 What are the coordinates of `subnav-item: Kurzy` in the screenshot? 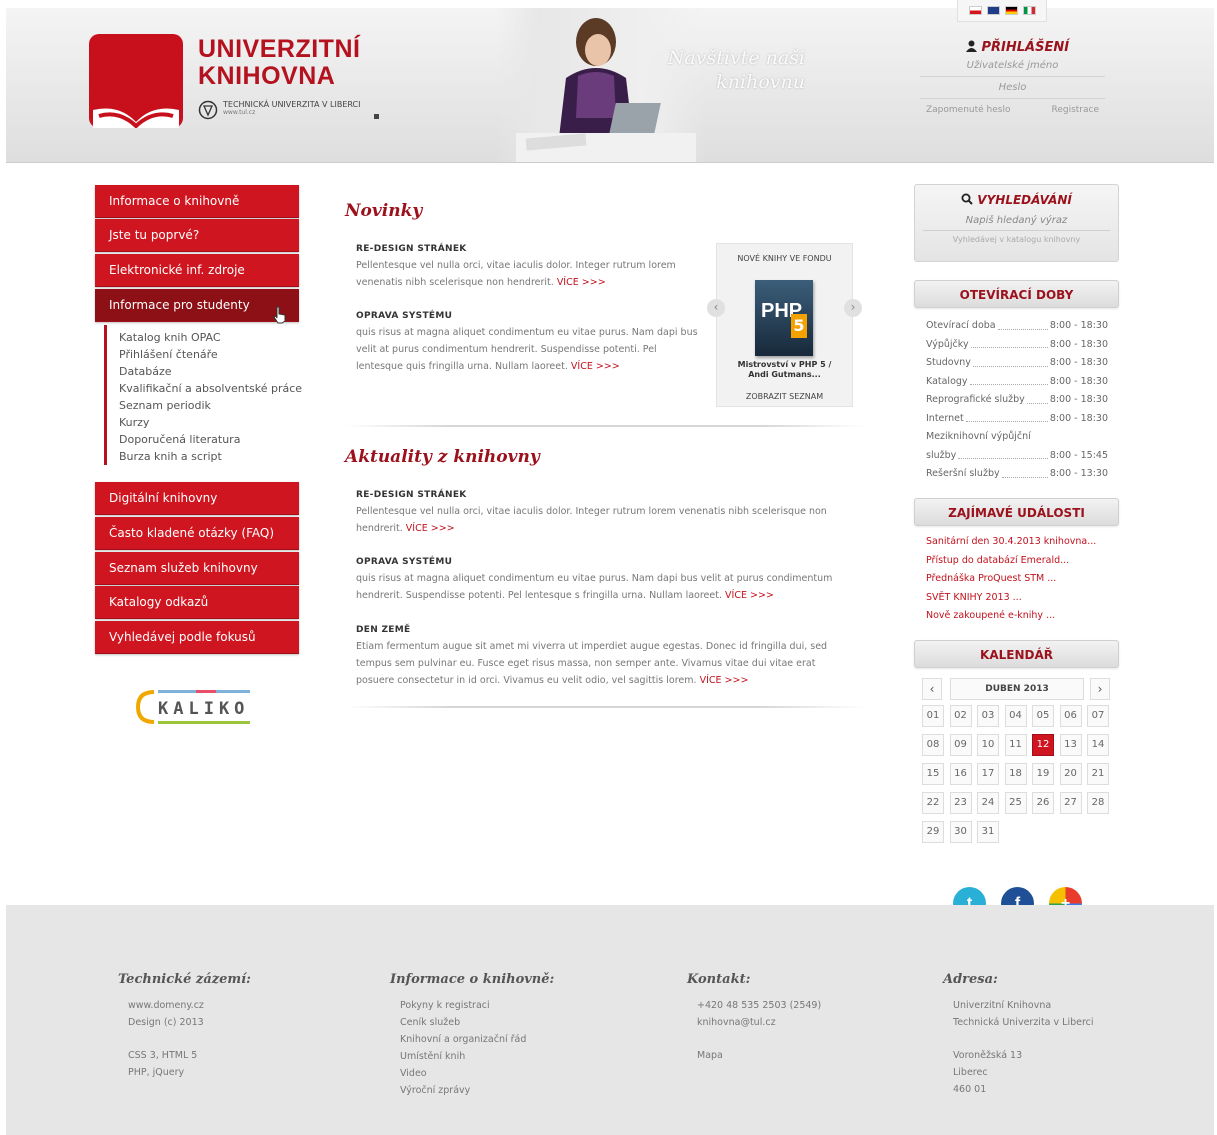 It's located at (210, 422).